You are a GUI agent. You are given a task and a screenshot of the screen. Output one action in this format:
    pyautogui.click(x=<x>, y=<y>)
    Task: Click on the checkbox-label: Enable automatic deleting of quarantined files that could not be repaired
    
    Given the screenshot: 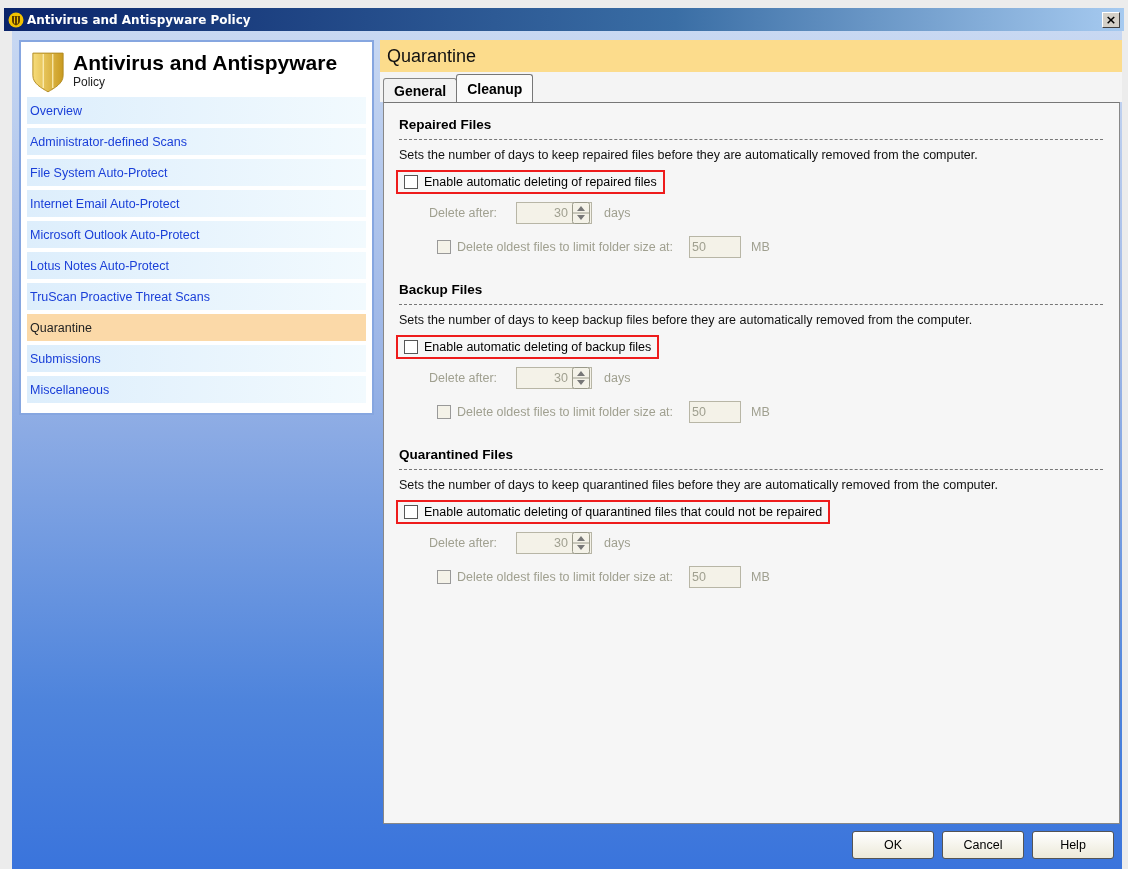 What is the action you would take?
    pyautogui.click(x=623, y=512)
    